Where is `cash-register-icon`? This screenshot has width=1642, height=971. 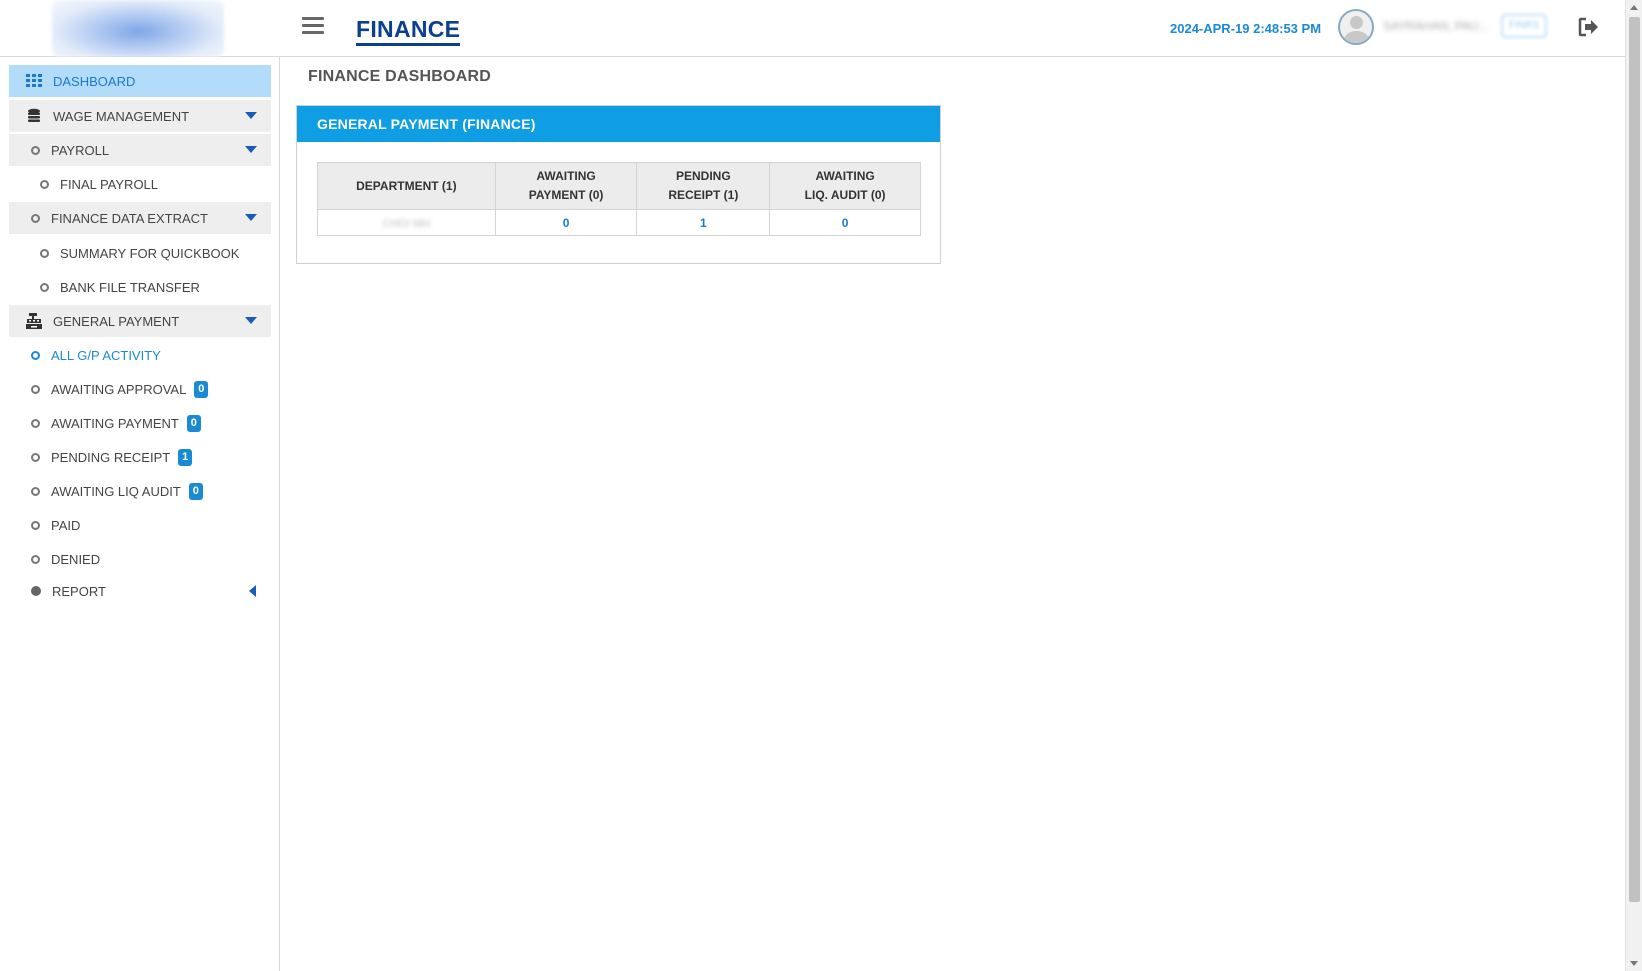 cash-register-icon is located at coordinates (34, 321).